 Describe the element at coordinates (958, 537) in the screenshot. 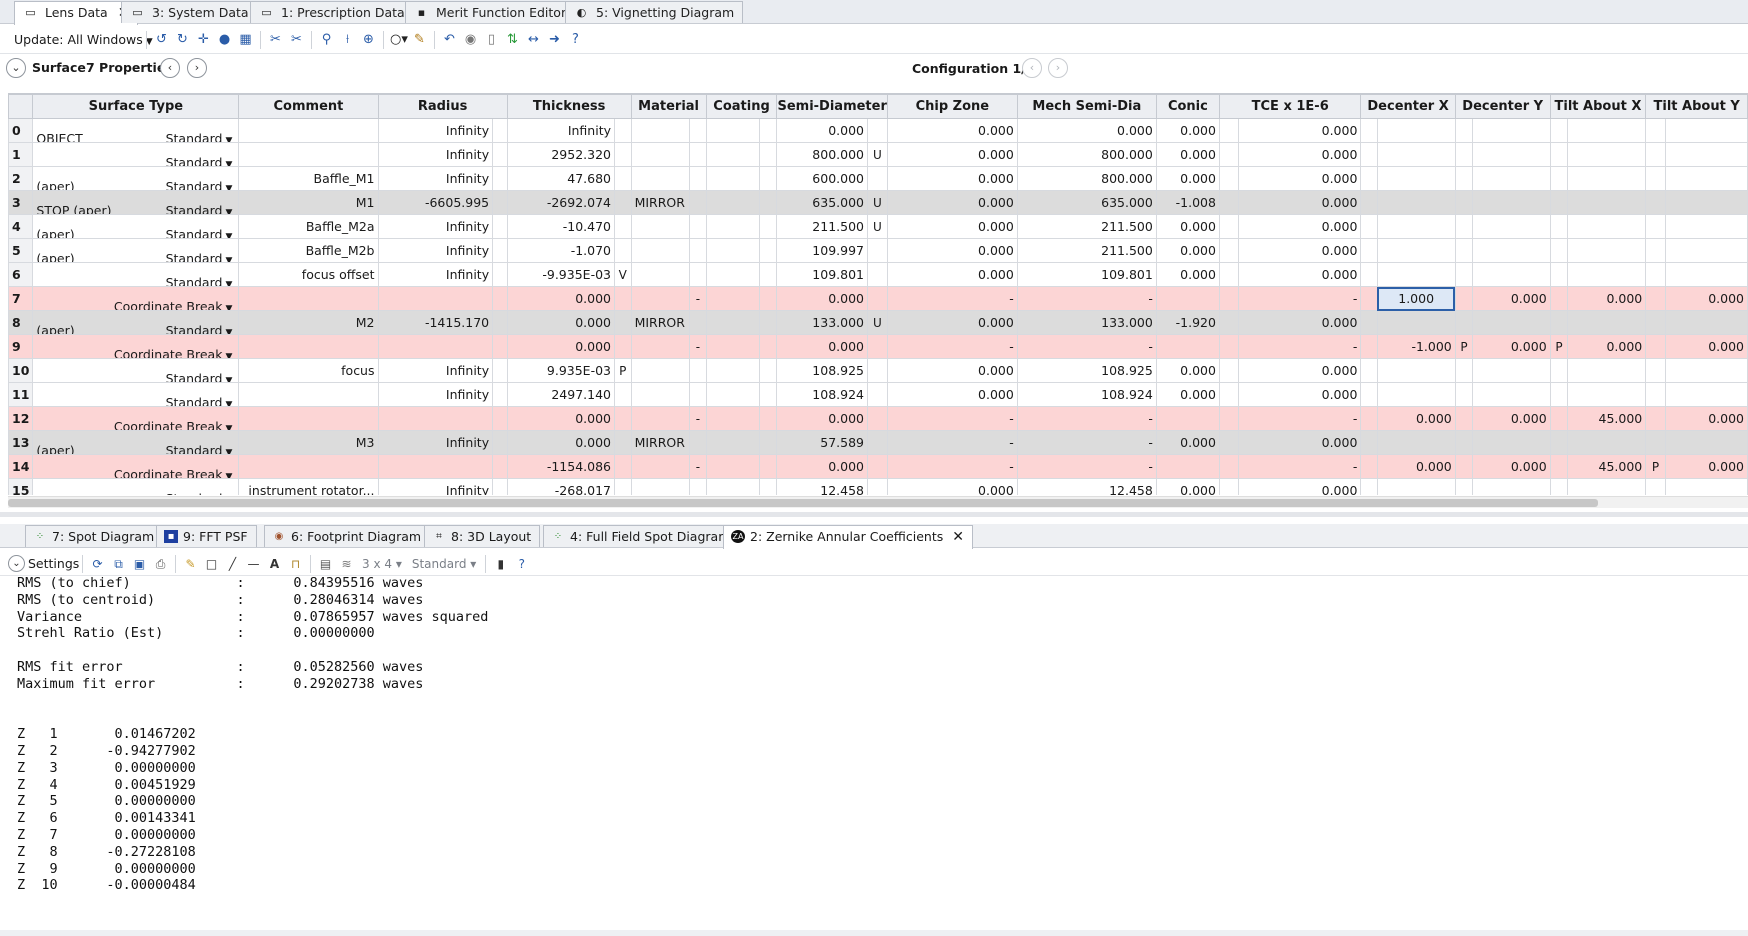

I see `close-icon: ✕` at that location.